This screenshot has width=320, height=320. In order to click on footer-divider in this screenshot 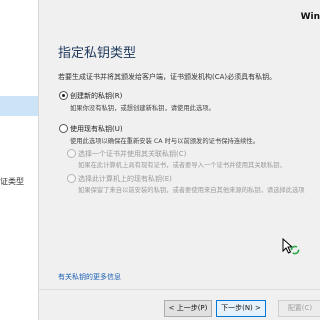, I will do `click(179, 289)`.